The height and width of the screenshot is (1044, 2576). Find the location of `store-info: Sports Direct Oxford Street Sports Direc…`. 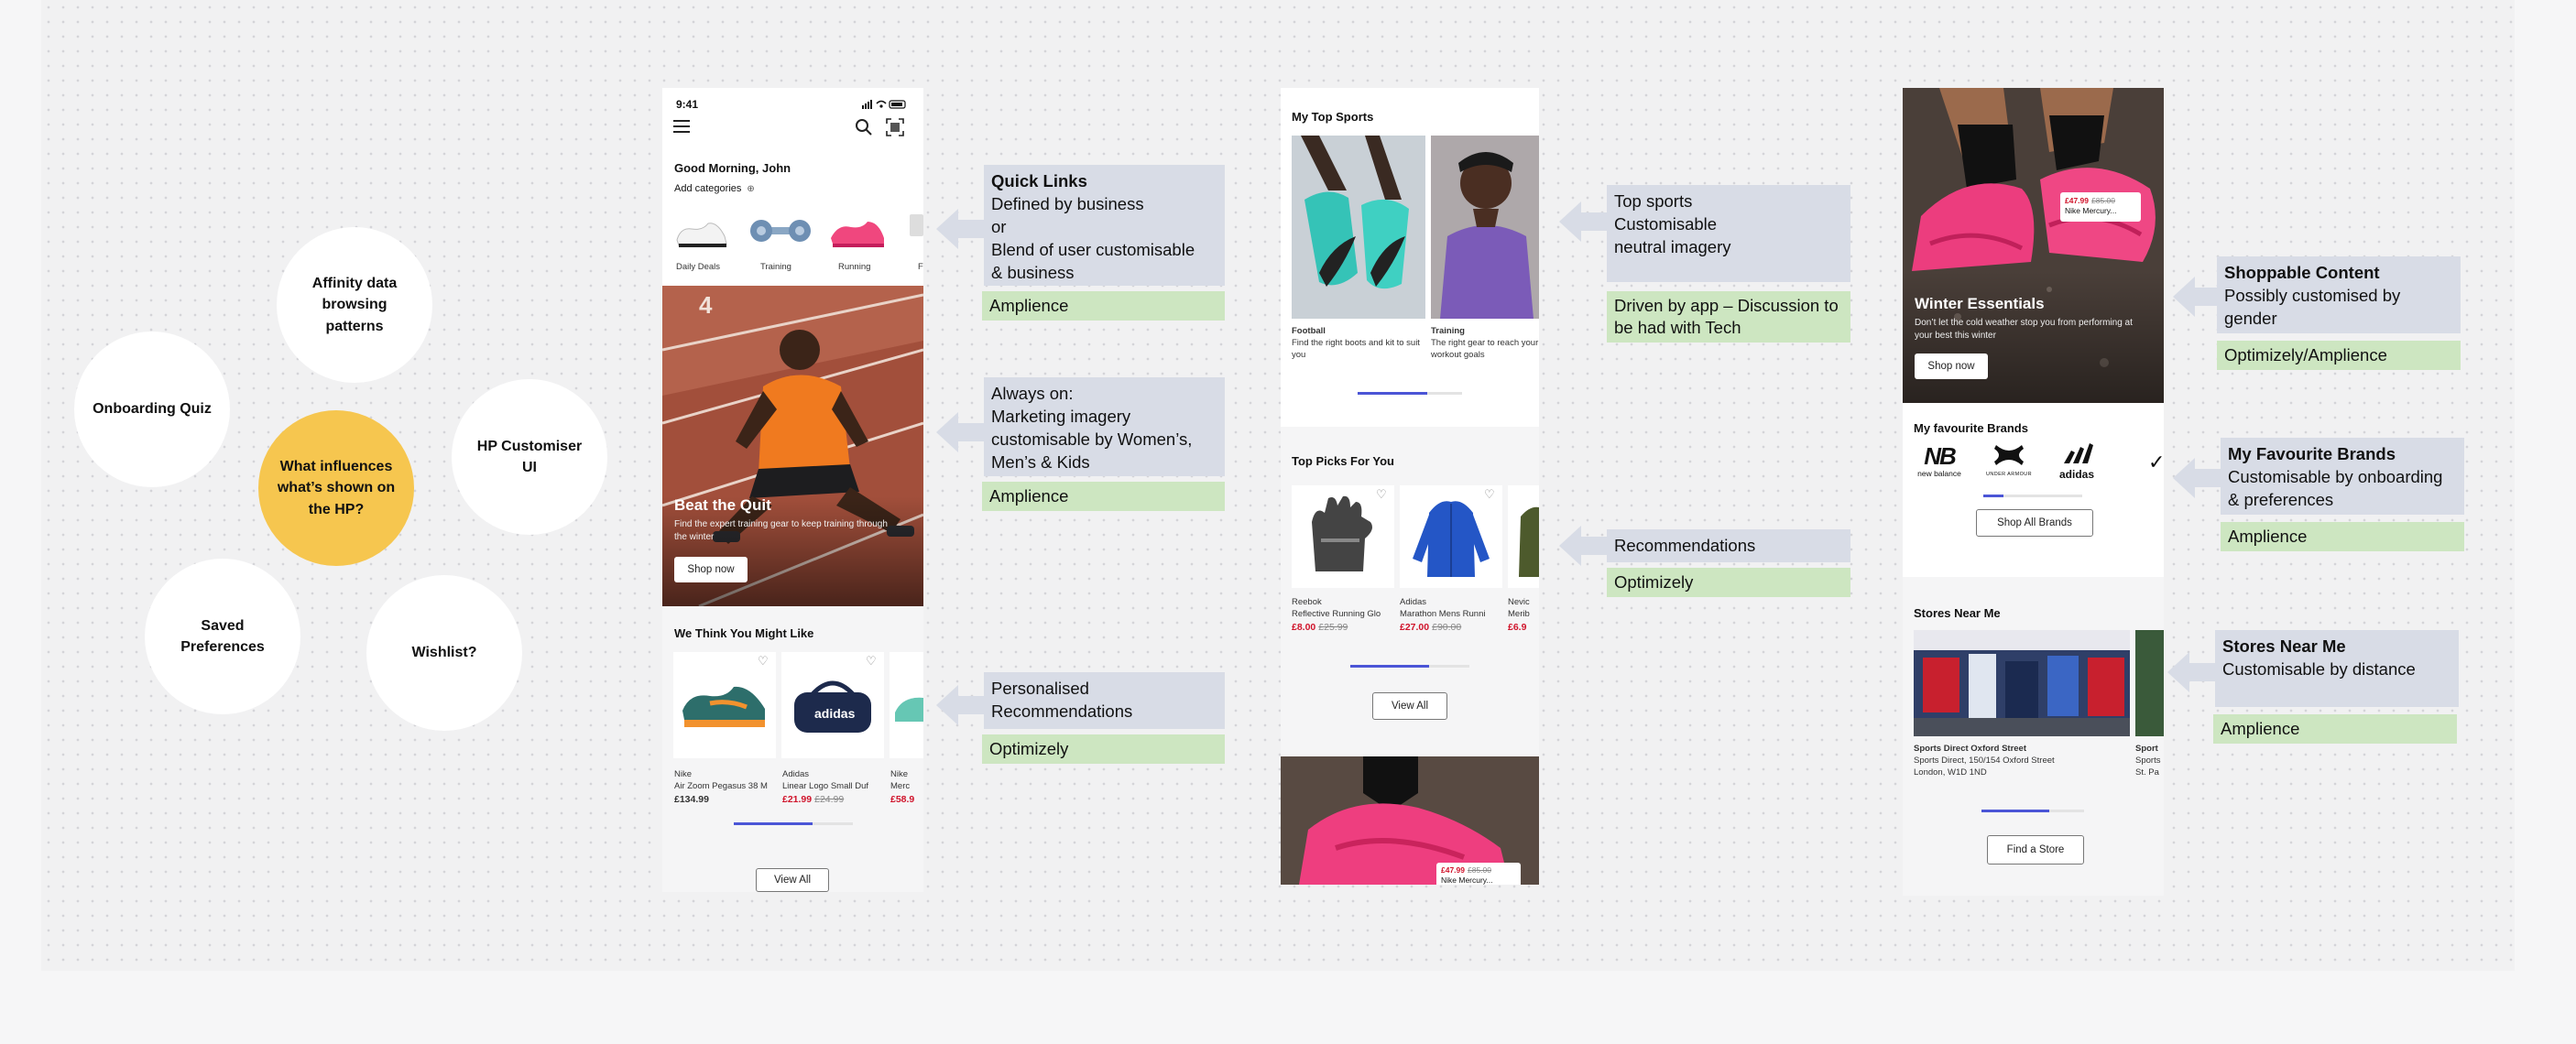

store-info: Sports Direct Oxford Street Sports Direc… is located at coordinates (2022, 761).